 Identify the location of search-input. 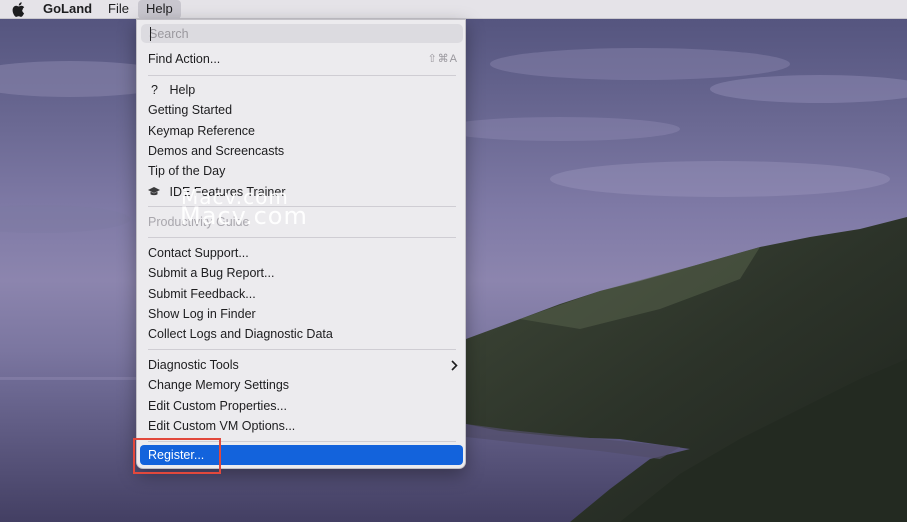
(299, 33).